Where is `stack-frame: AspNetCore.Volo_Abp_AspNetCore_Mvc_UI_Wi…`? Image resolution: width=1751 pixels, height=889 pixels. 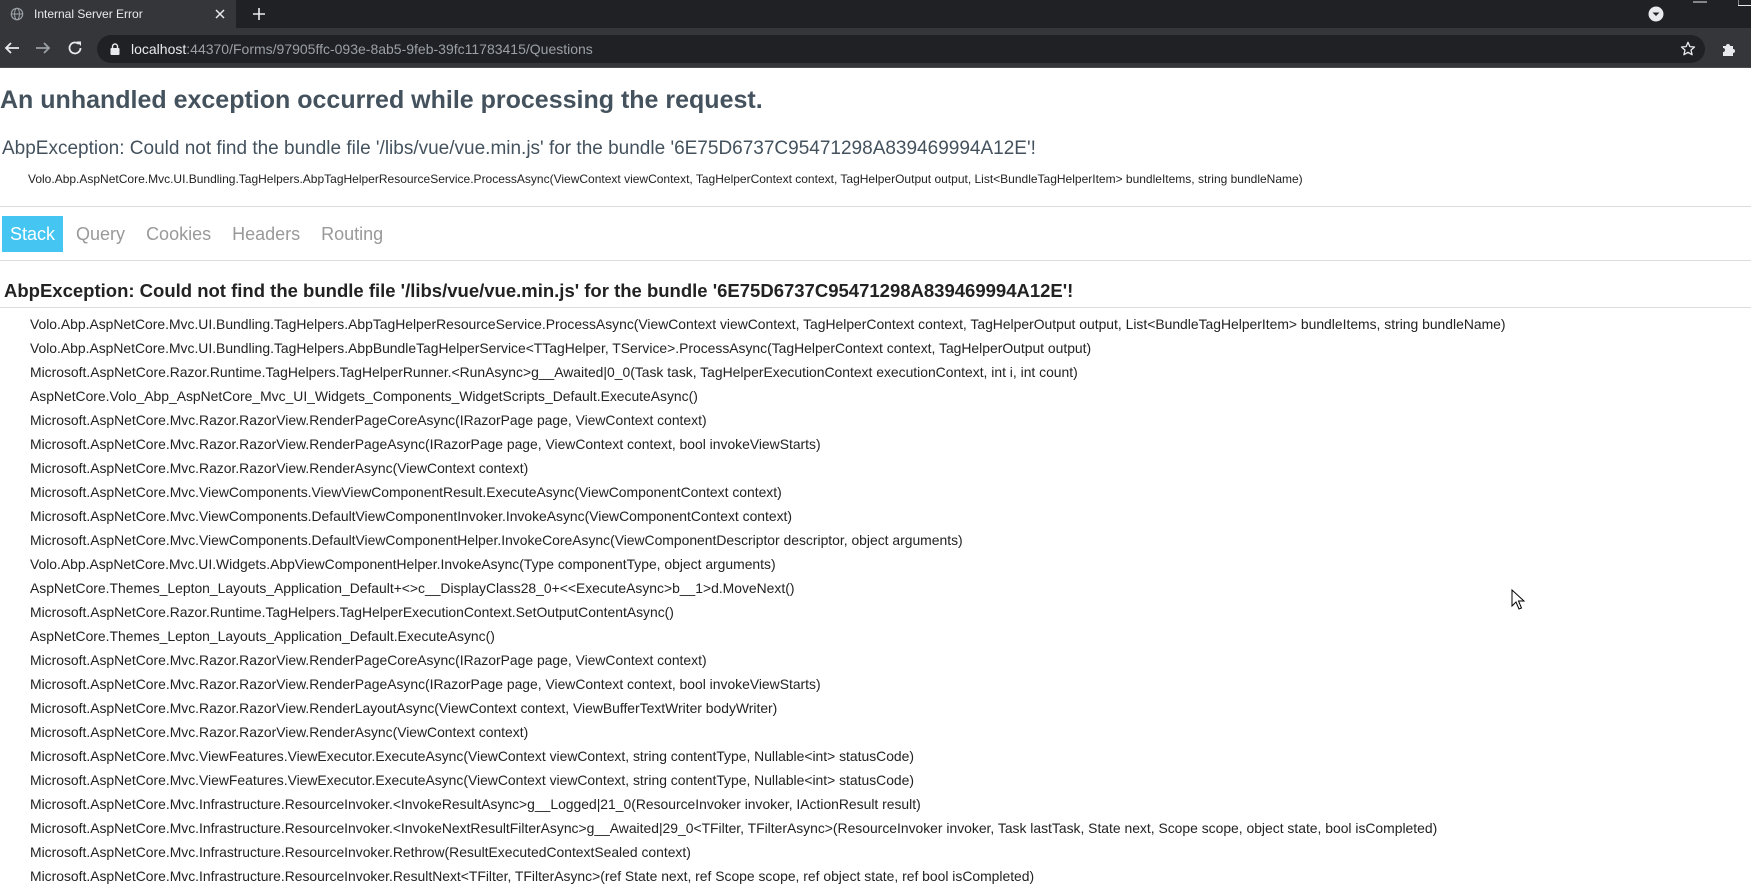
stack-frame: AspNetCore.Volo_Abp_AspNetCore_Mvc_UI_Wi… is located at coordinates (768, 396).